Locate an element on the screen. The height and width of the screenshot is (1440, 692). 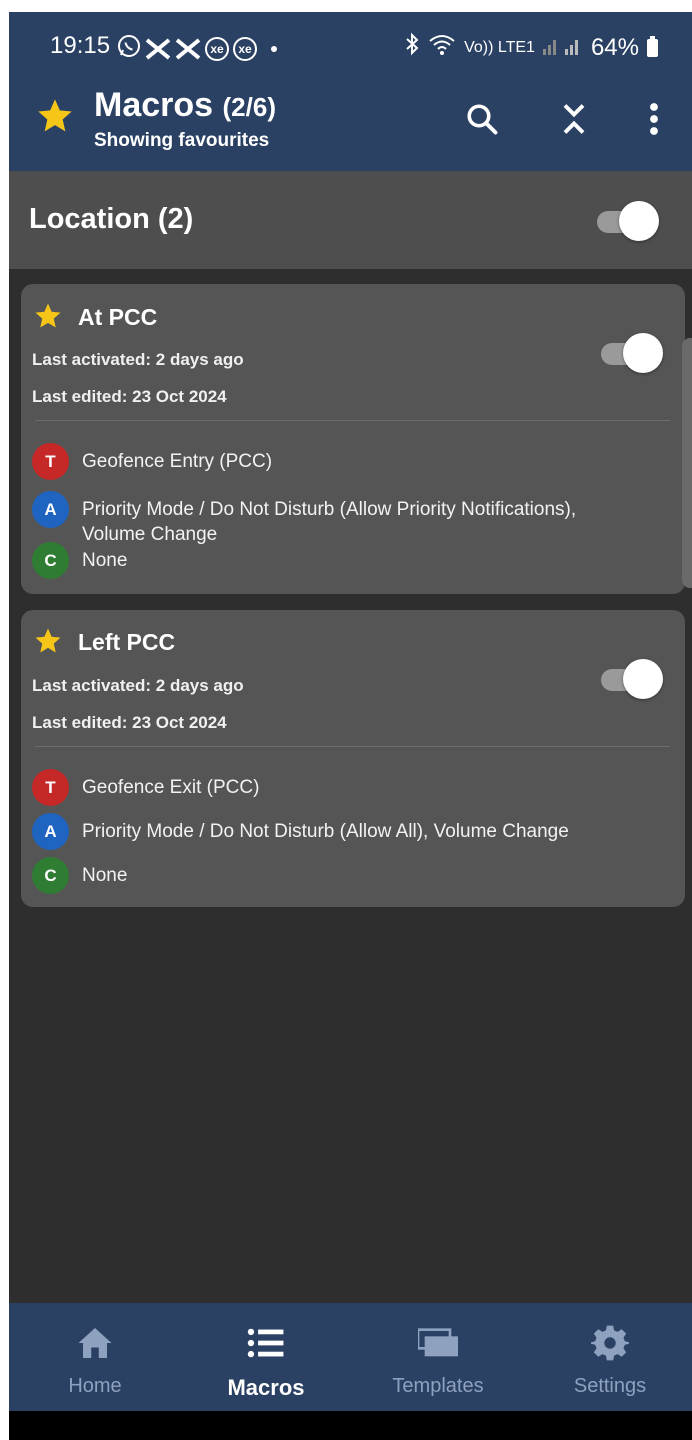
status-bar: 19:15 xe xe Vo)) LTE1 64% is located at coordinates (350, 47).